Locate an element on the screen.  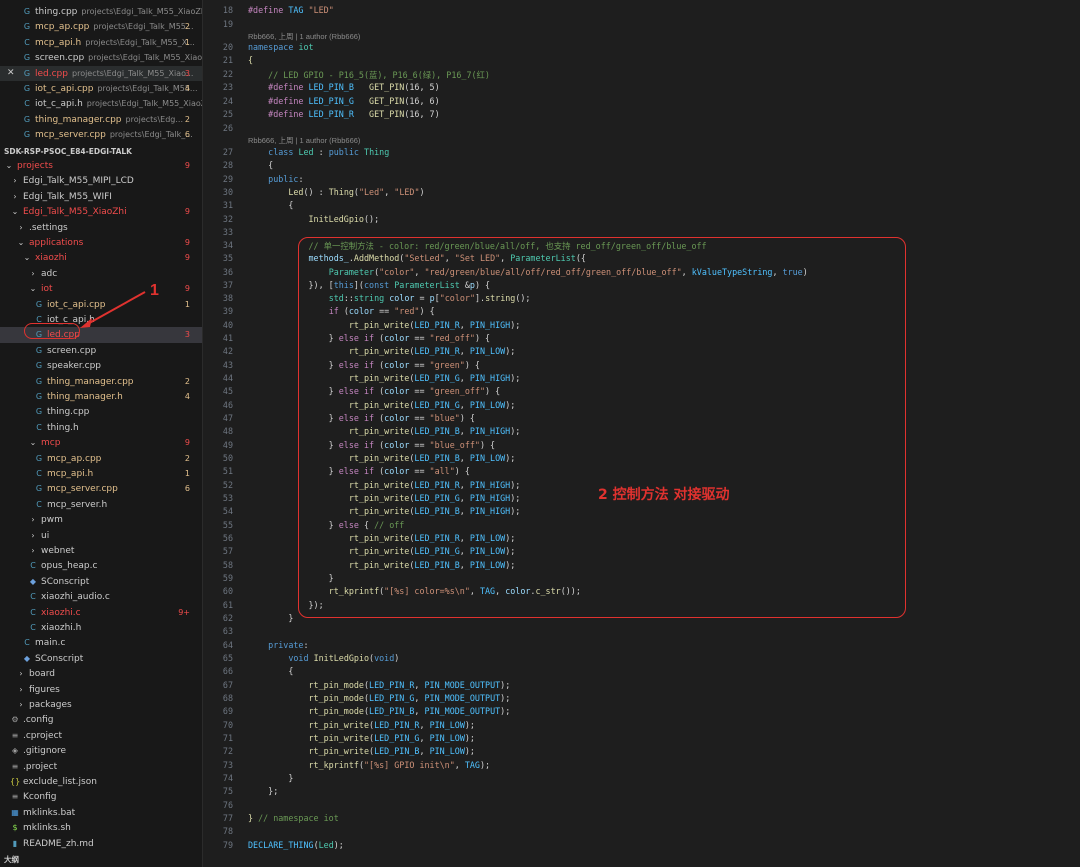
annotation-label-1: 1 is located at coordinates (154, 290).